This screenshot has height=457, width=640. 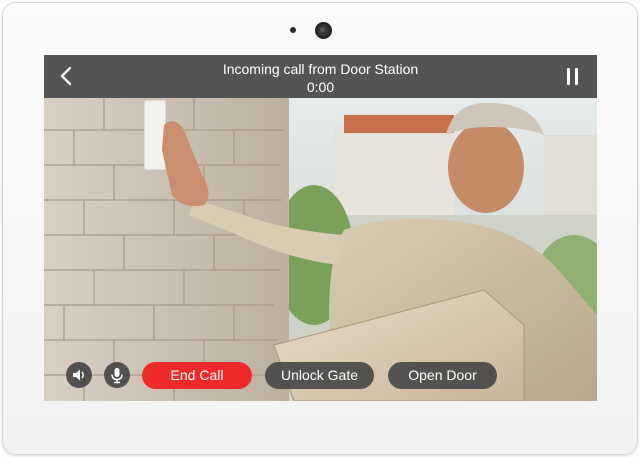 I want to click on person-face, so click(x=486, y=167).